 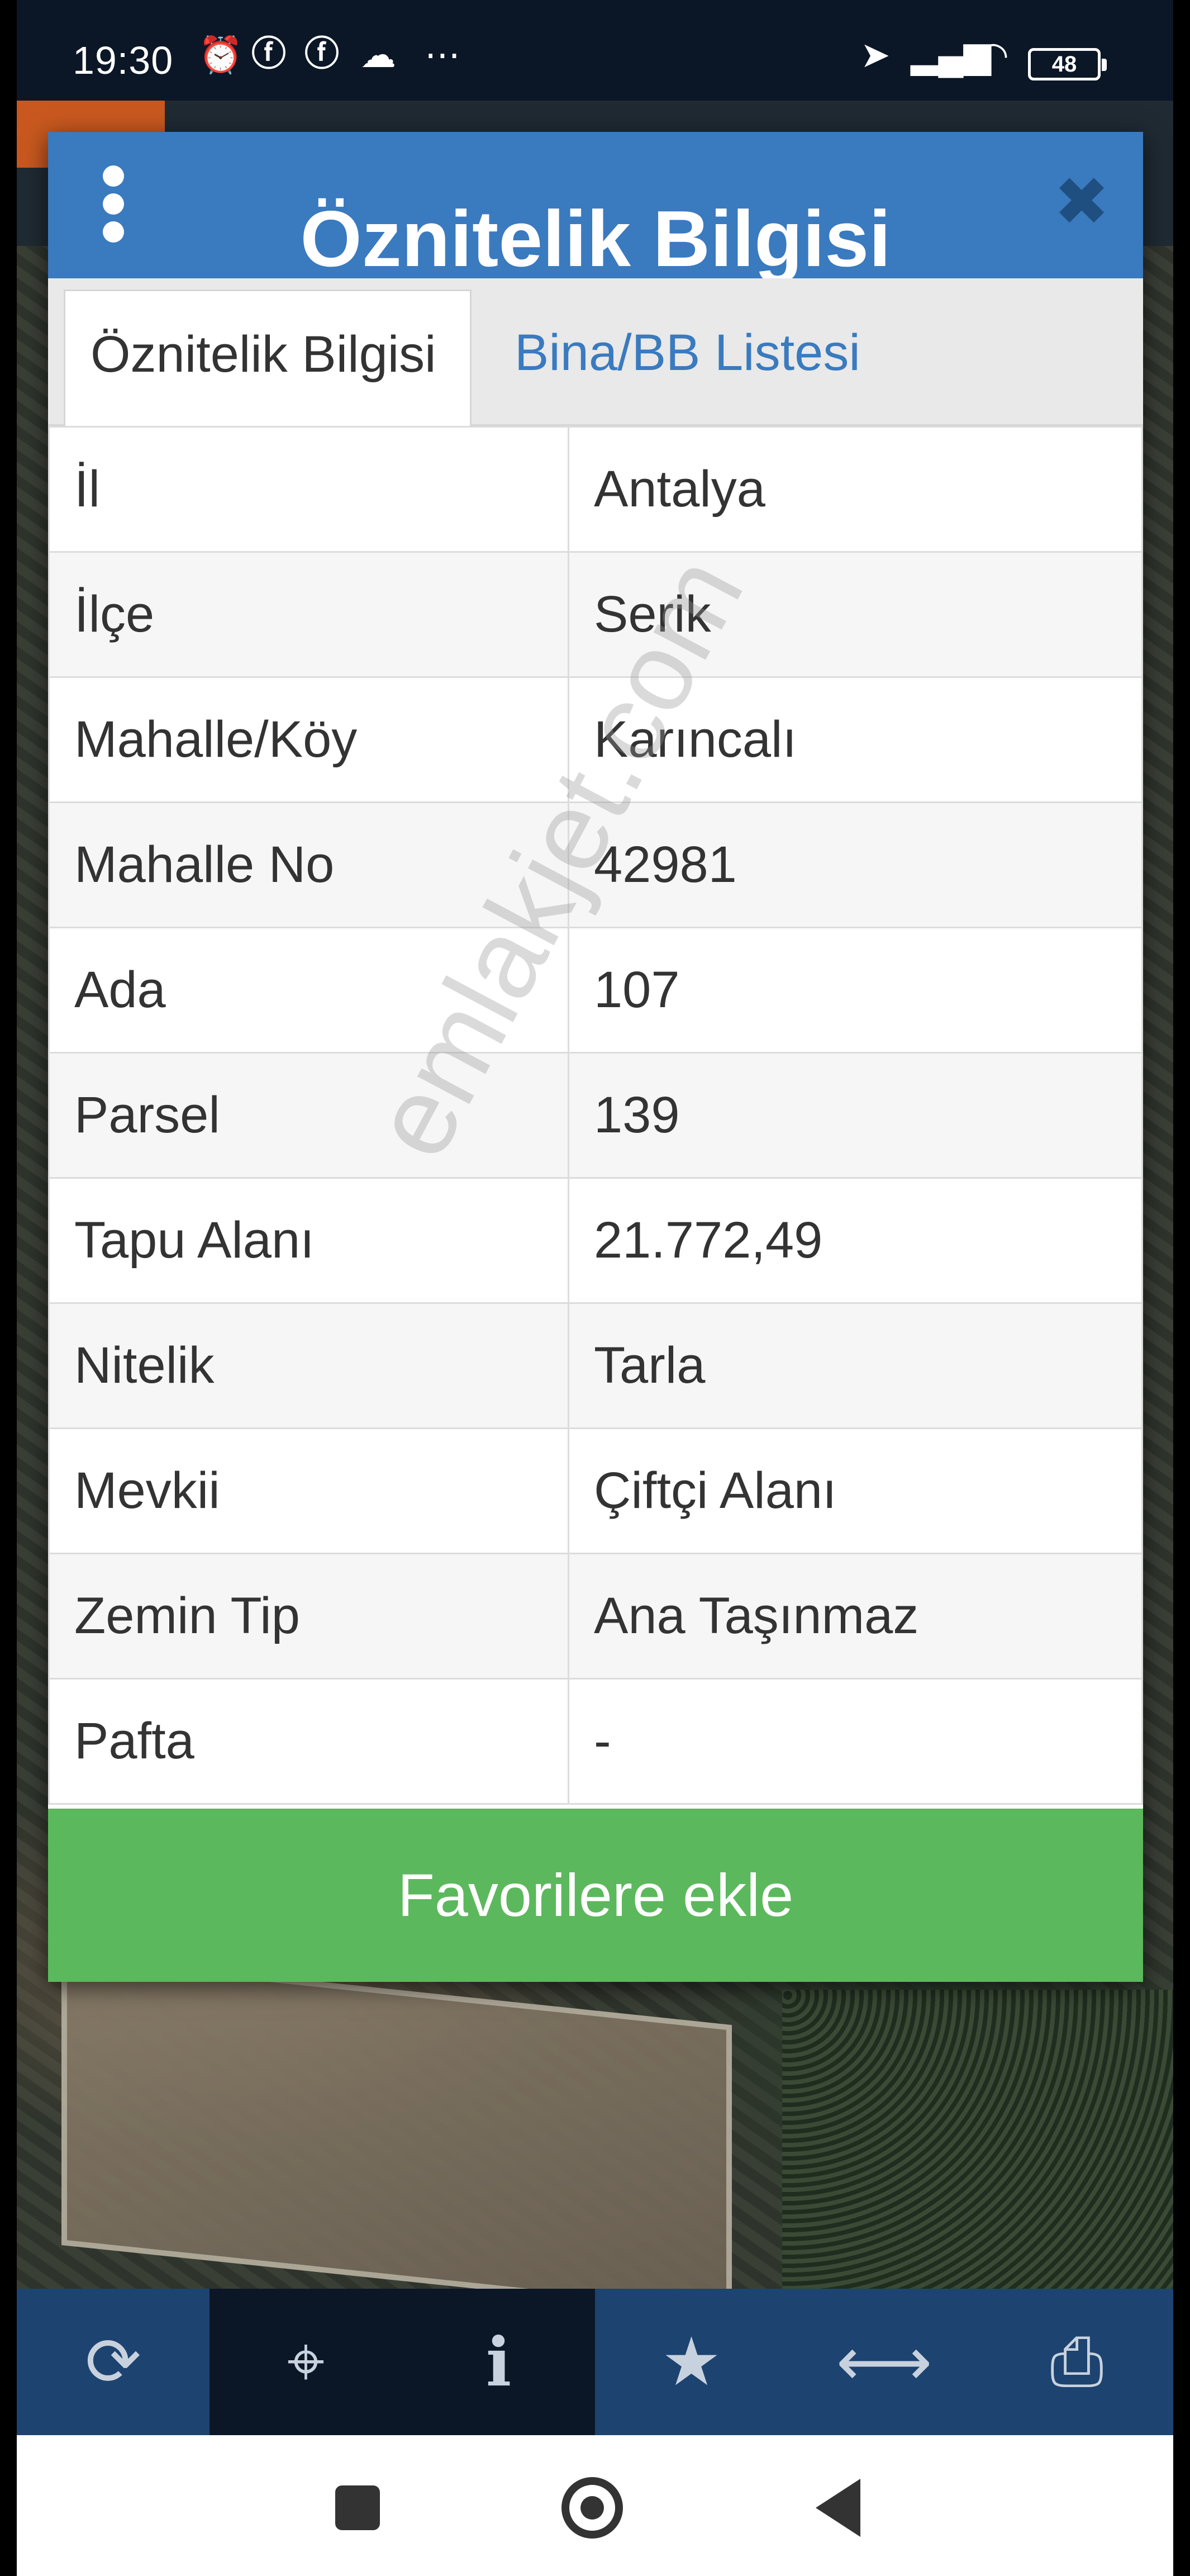 What do you see at coordinates (855, 614) in the screenshot?
I see `attribute-value: Serik` at bounding box center [855, 614].